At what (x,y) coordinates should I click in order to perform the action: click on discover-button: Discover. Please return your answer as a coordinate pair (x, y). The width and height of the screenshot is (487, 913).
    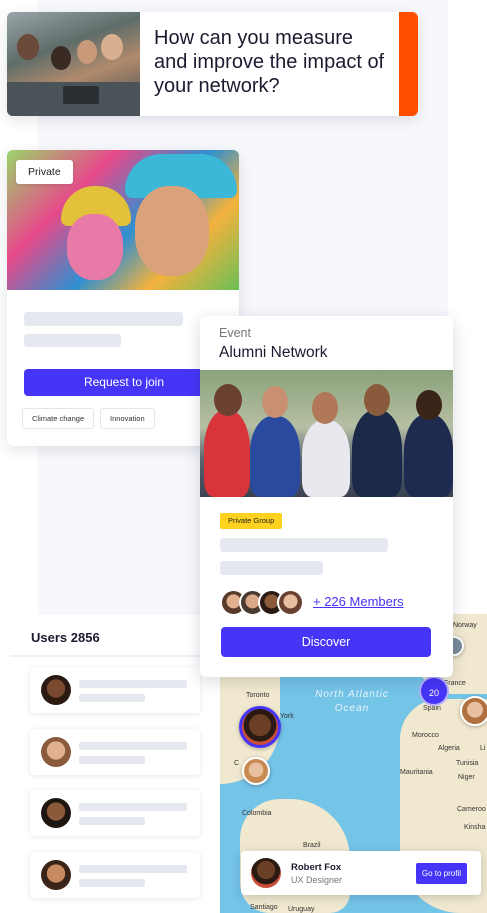
    Looking at the image, I should click on (326, 642).